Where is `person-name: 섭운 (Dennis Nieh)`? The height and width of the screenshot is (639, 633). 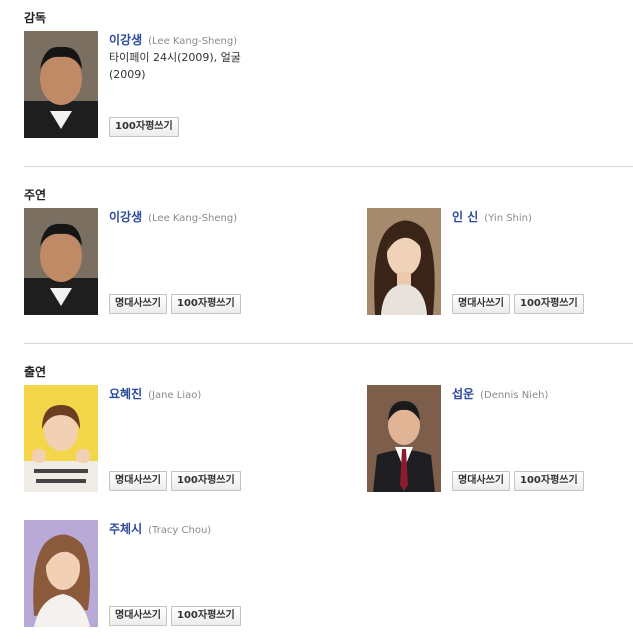 person-name: 섭운 (Dennis Nieh) is located at coordinates (500, 393).